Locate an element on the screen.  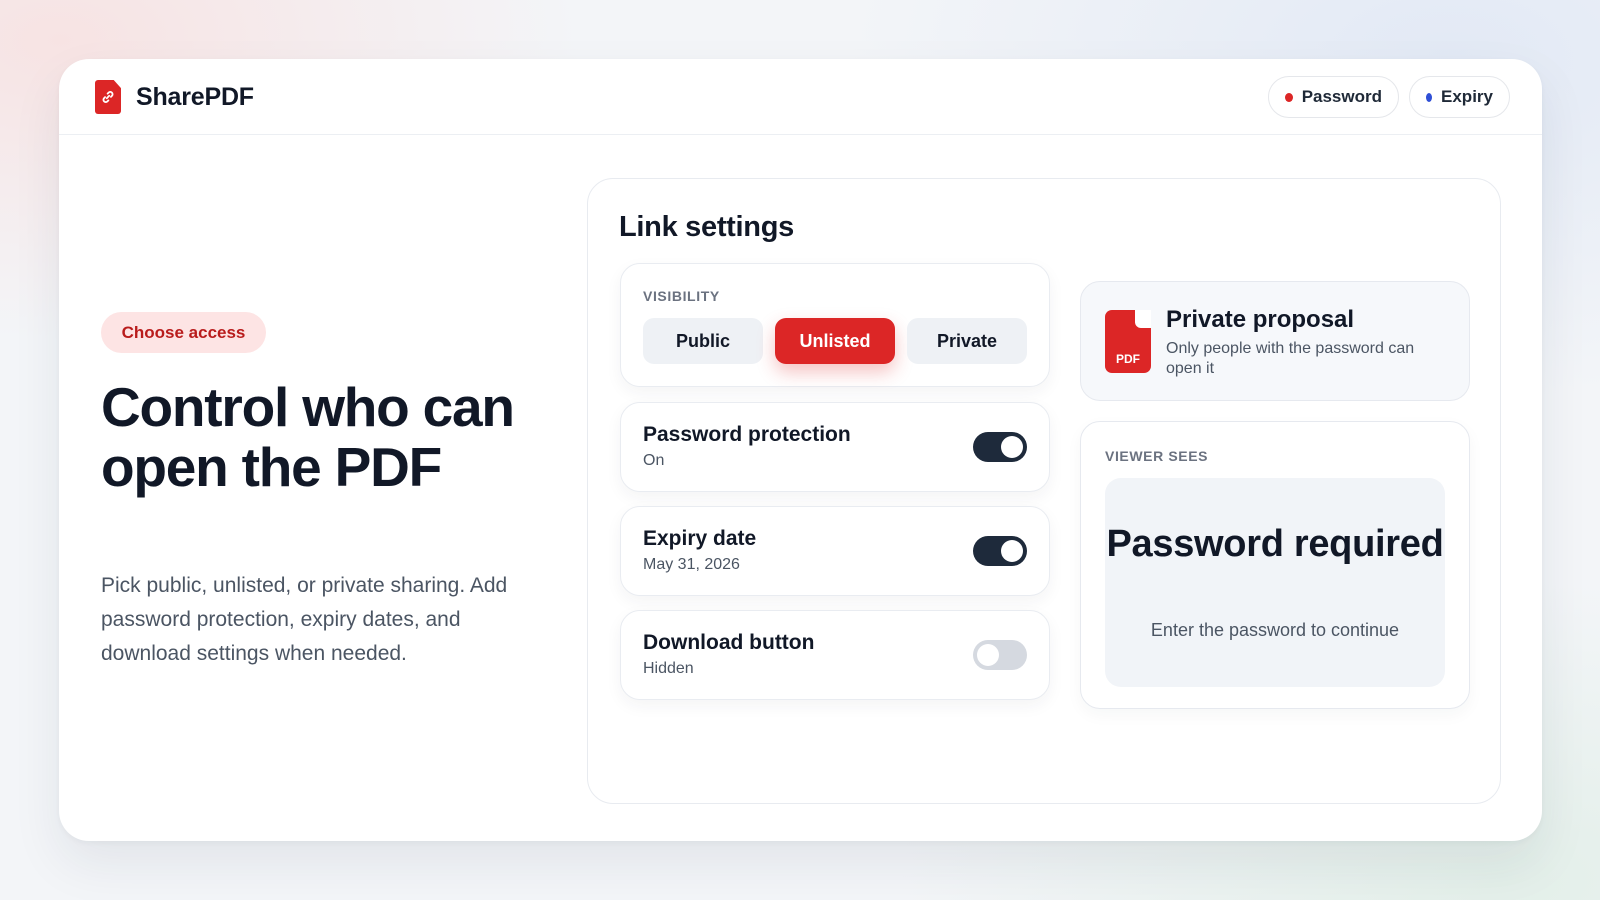
hero-title: Control who can open the PDF is located at coordinates (308, 437).